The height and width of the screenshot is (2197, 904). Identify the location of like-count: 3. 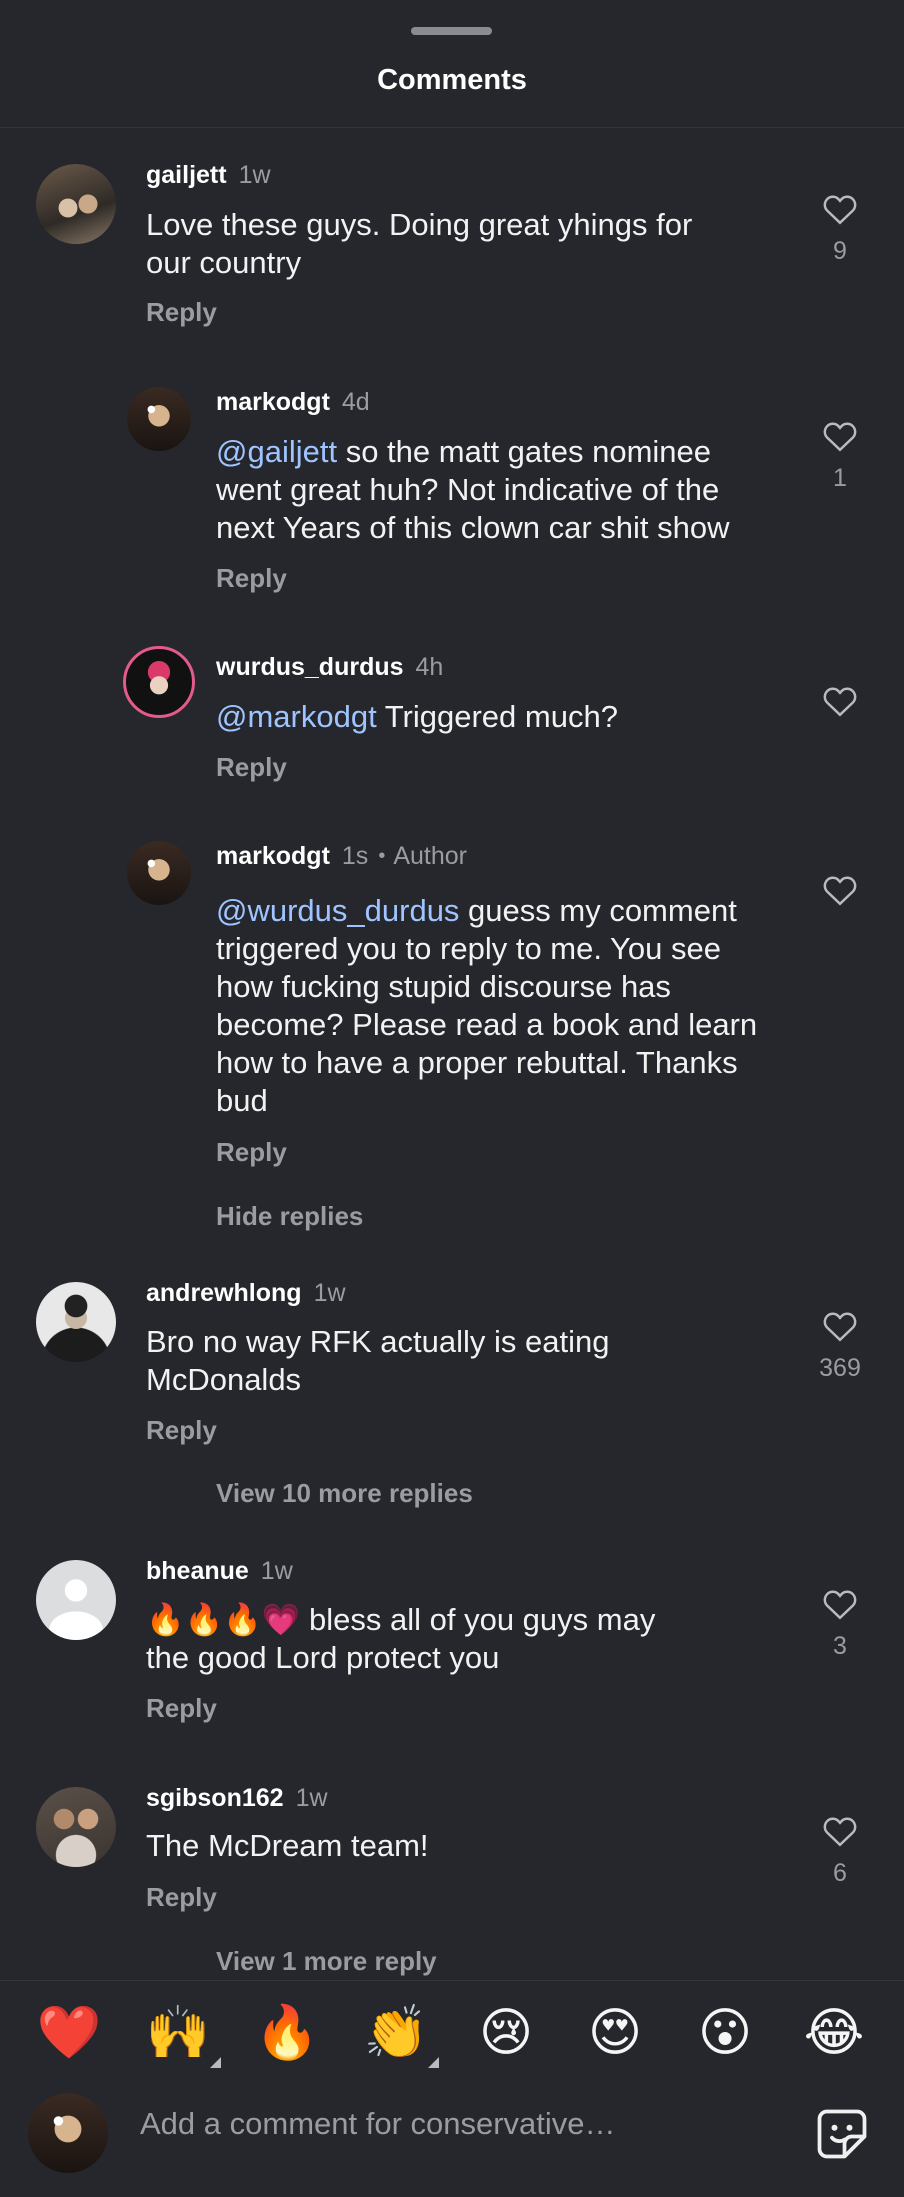
(840, 1646).